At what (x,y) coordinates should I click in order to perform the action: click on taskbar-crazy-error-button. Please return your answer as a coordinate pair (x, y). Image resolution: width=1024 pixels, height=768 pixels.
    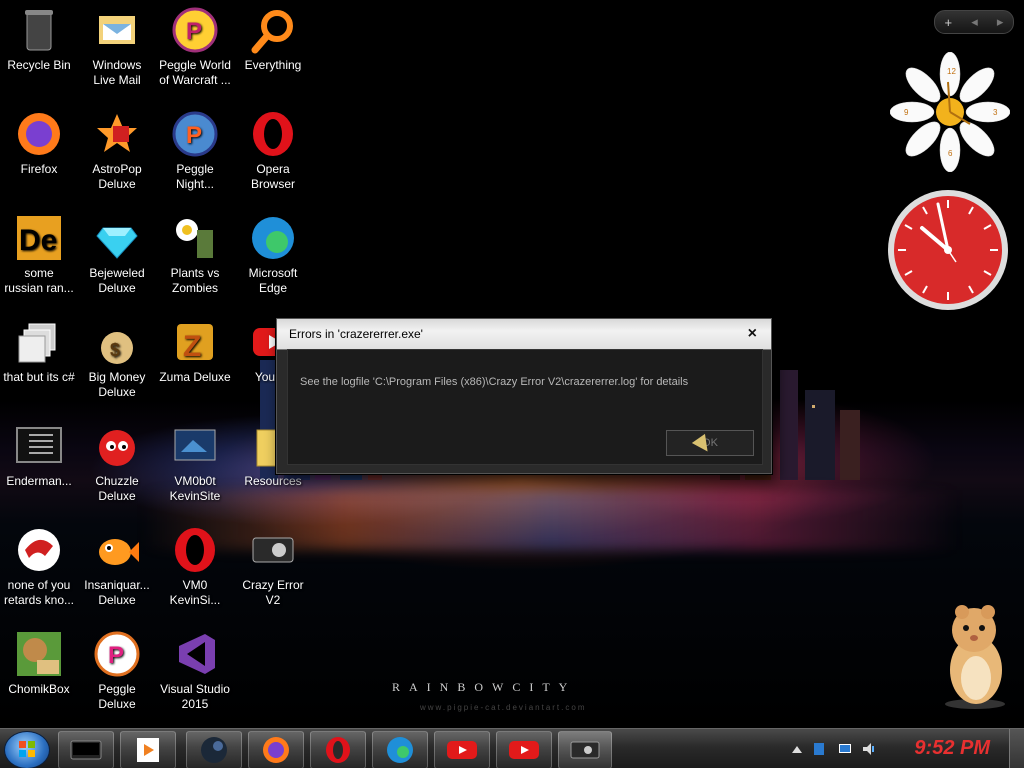
    Looking at the image, I should click on (585, 749).